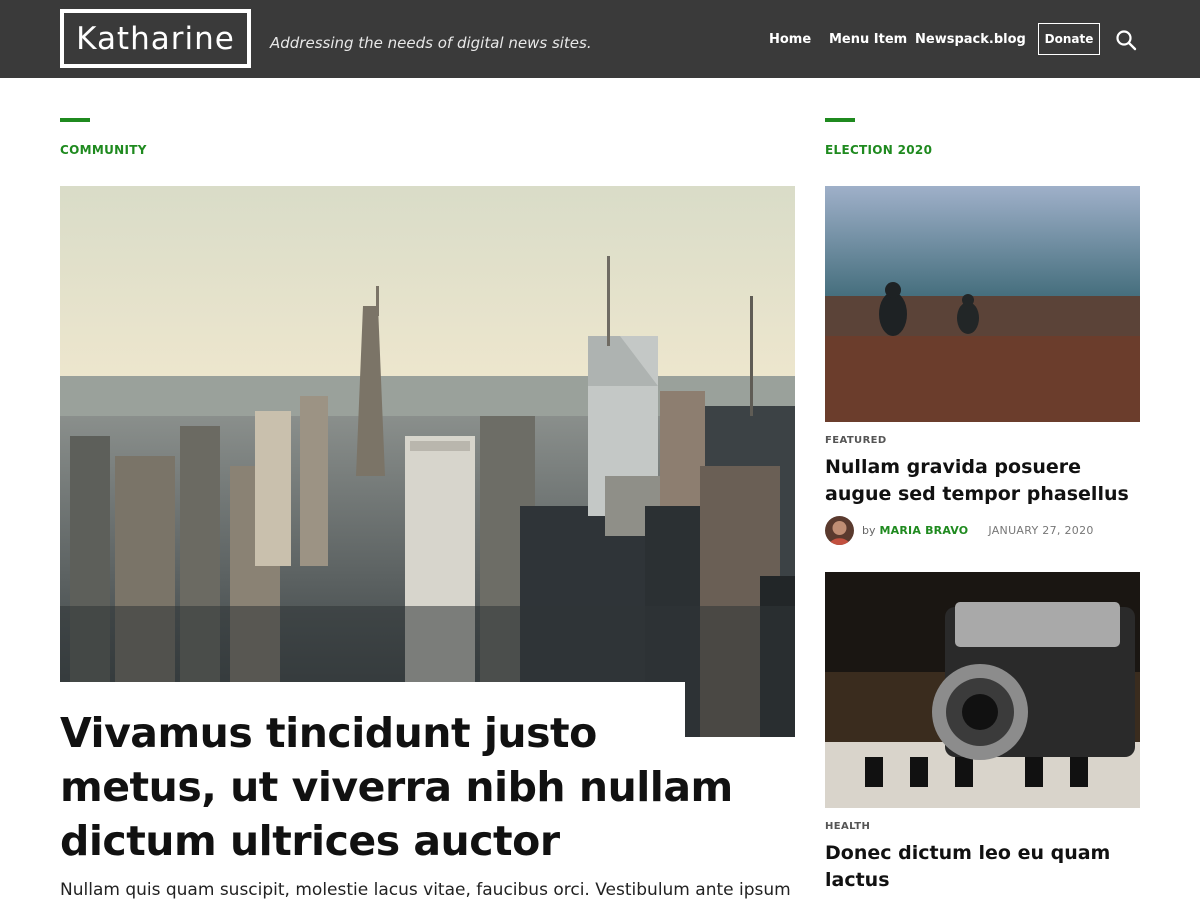 This screenshot has width=1200, height=900. I want to click on publish-date: JANUARY 27, 2020, so click(1041, 530).